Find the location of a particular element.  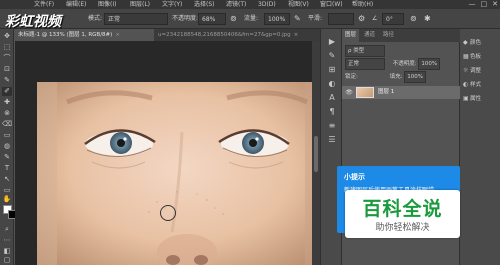

window-controls: — □ ✕ is located at coordinates (484, 4).